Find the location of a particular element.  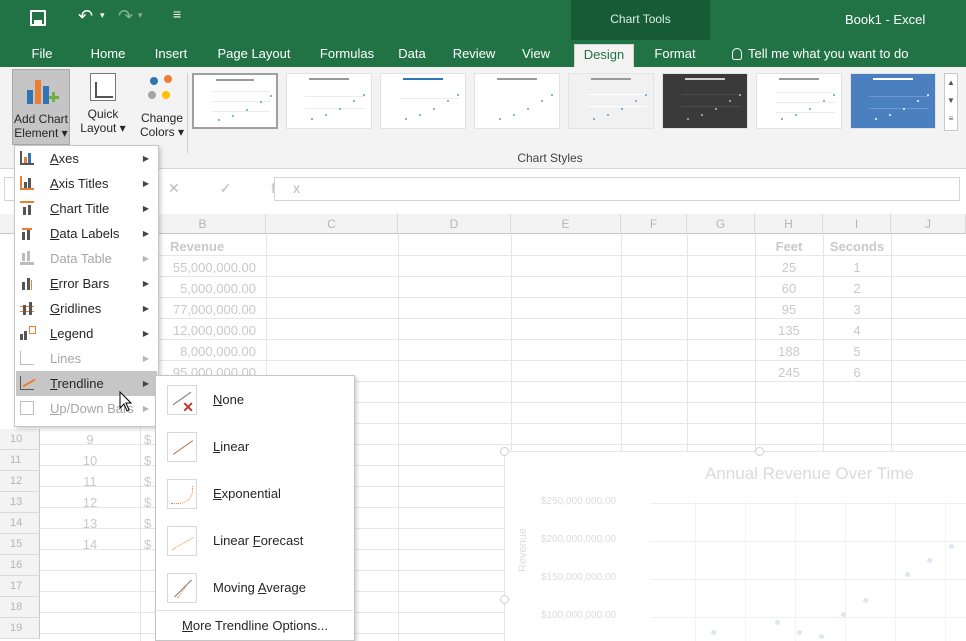

cell-seconds: 1 is located at coordinates (857, 267).